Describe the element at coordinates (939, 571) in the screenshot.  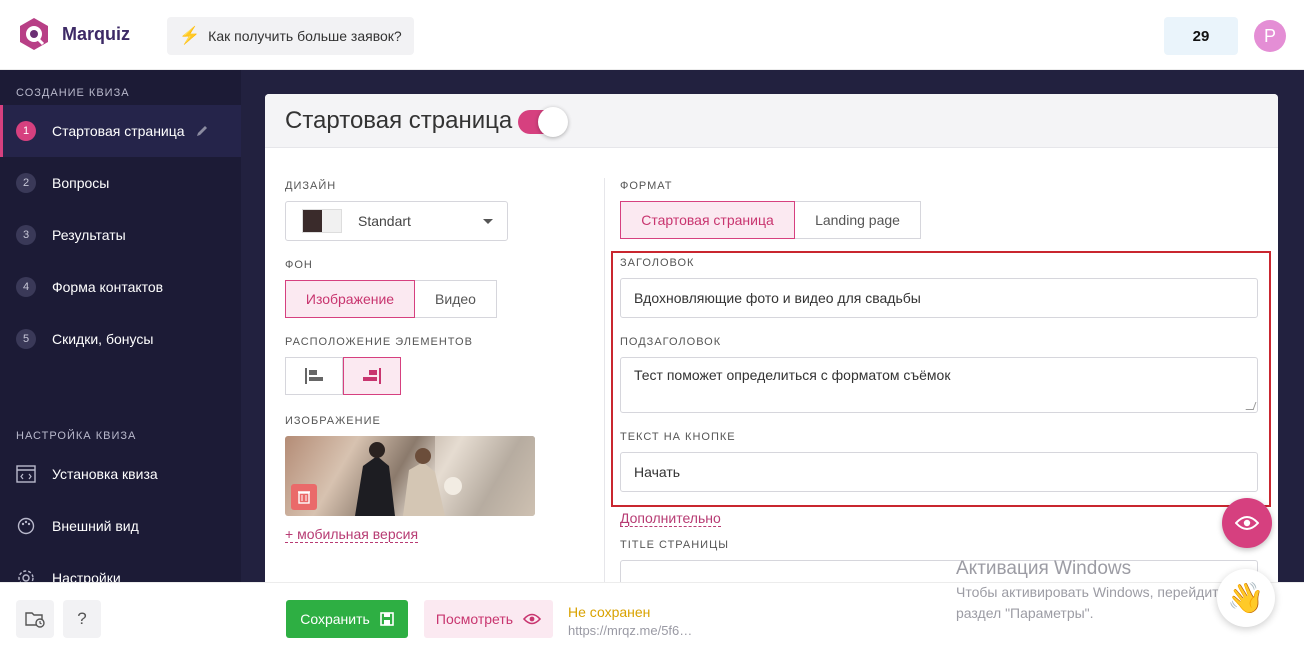
I see `page-title-input` at that location.